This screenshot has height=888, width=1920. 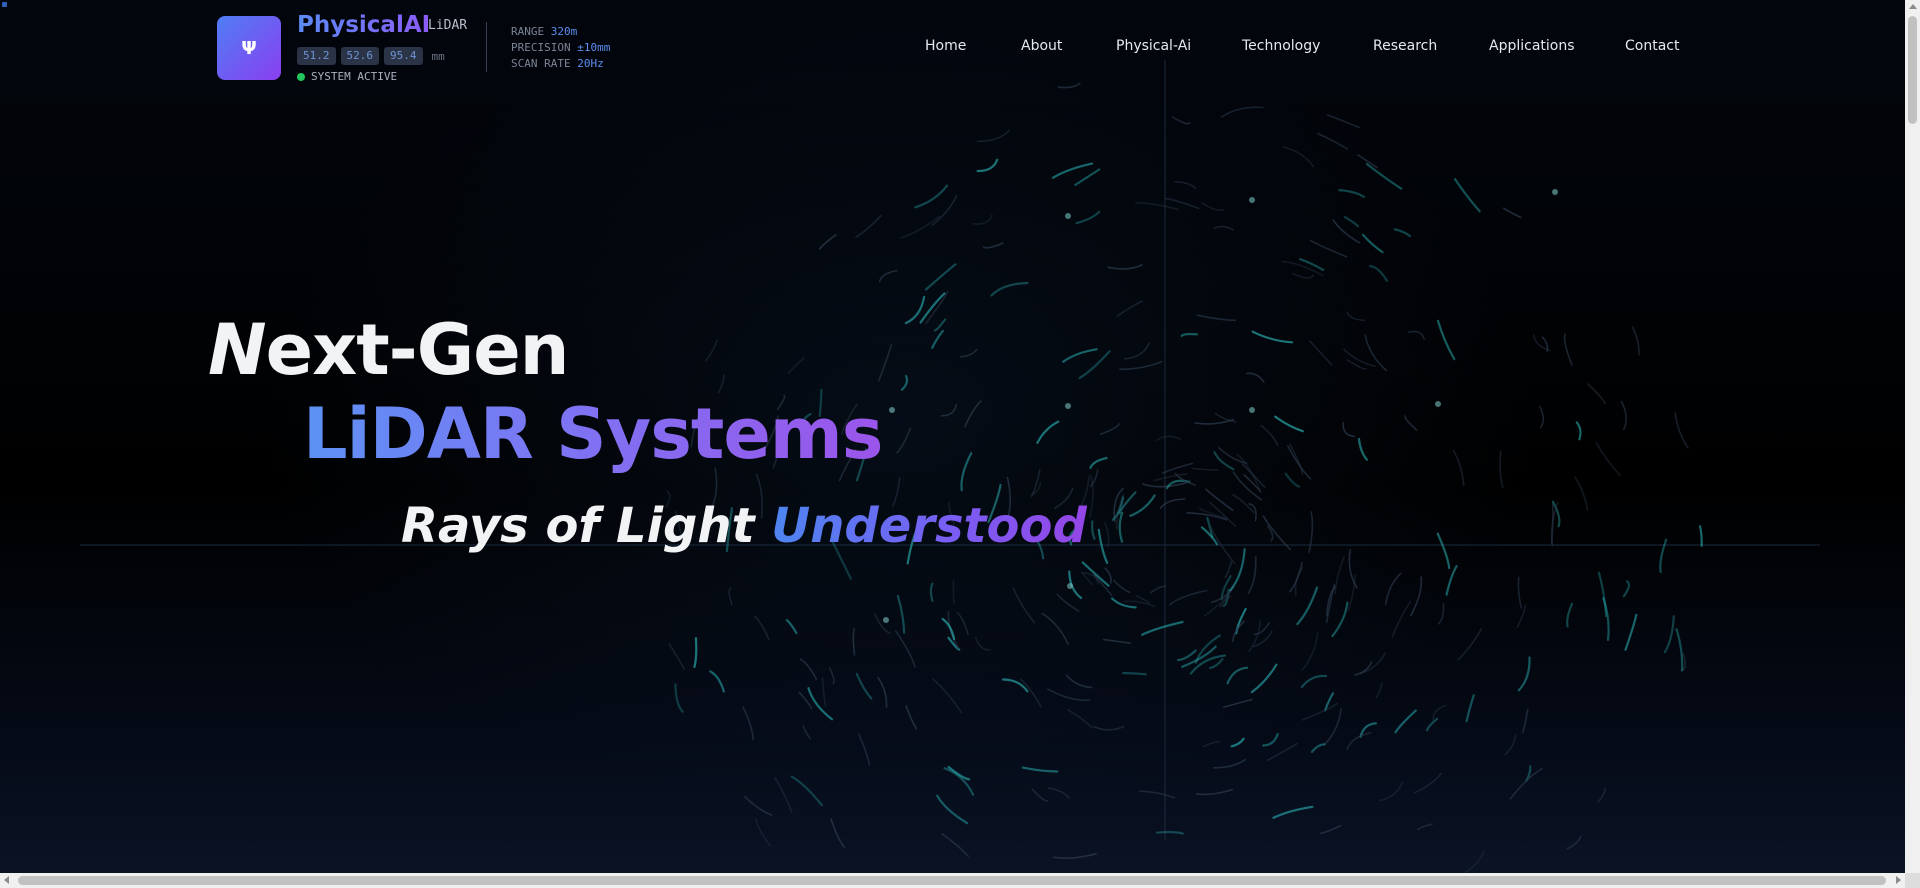 What do you see at coordinates (237, 350) in the screenshot?
I see `hero-initial: N` at bounding box center [237, 350].